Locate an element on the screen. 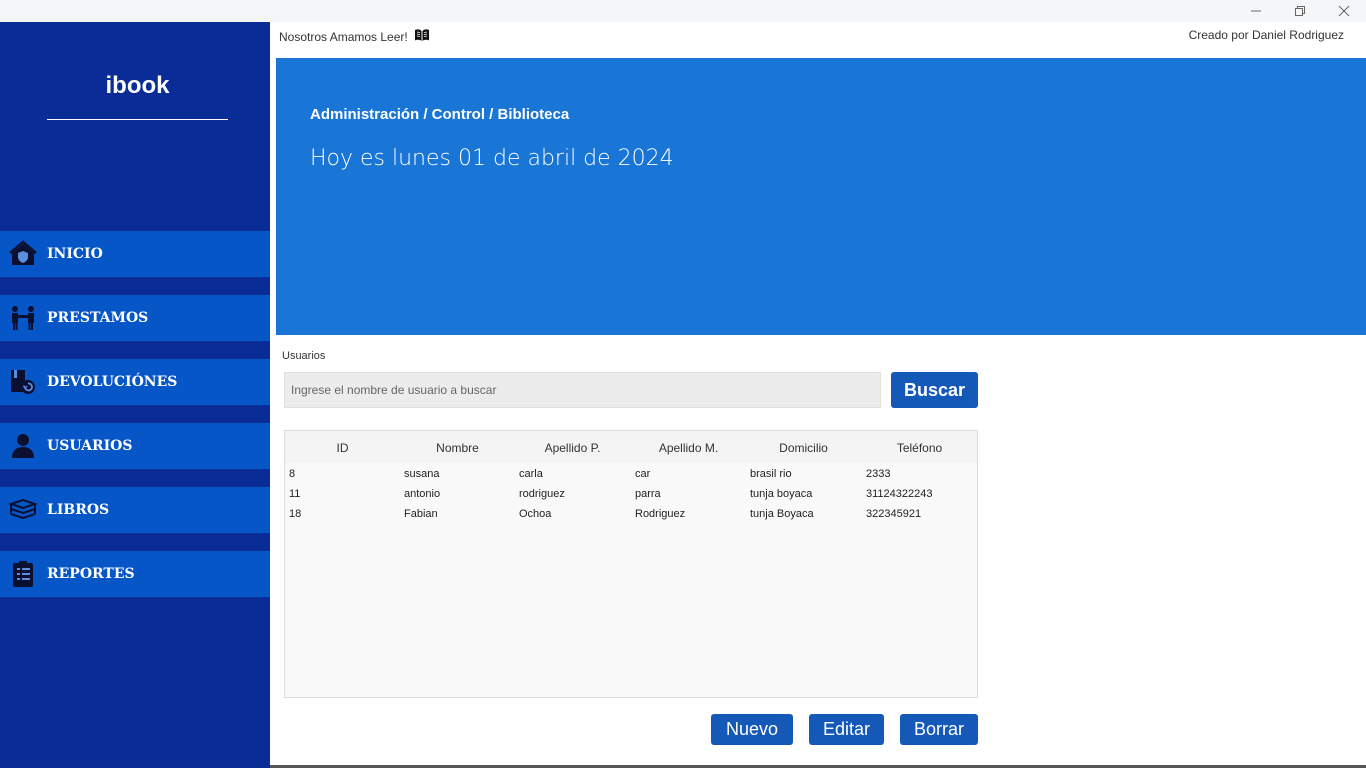  brand-divider is located at coordinates (137, 119).